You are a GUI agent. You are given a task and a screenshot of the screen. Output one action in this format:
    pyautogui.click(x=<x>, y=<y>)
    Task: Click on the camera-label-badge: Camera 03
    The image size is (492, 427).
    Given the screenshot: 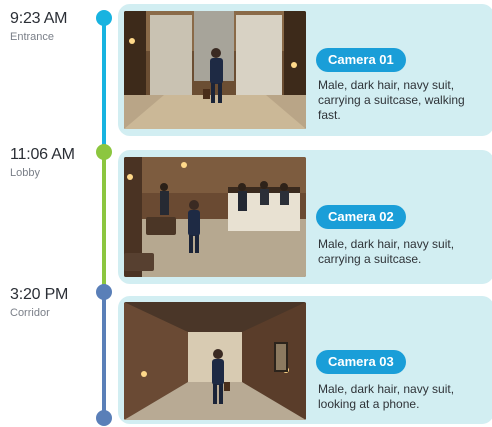 What is the action you would take?
    pyautogui.click(x=361, y=362)
    